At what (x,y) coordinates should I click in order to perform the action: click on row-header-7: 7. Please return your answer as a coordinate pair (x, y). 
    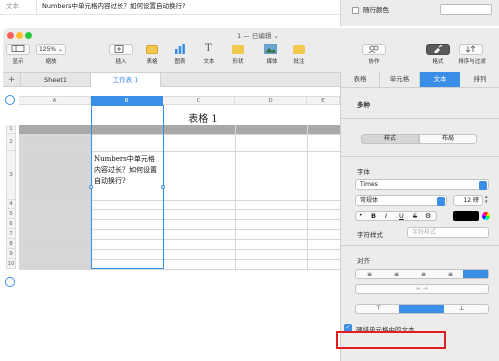
    Looking at the image, I should click on (11, 234).